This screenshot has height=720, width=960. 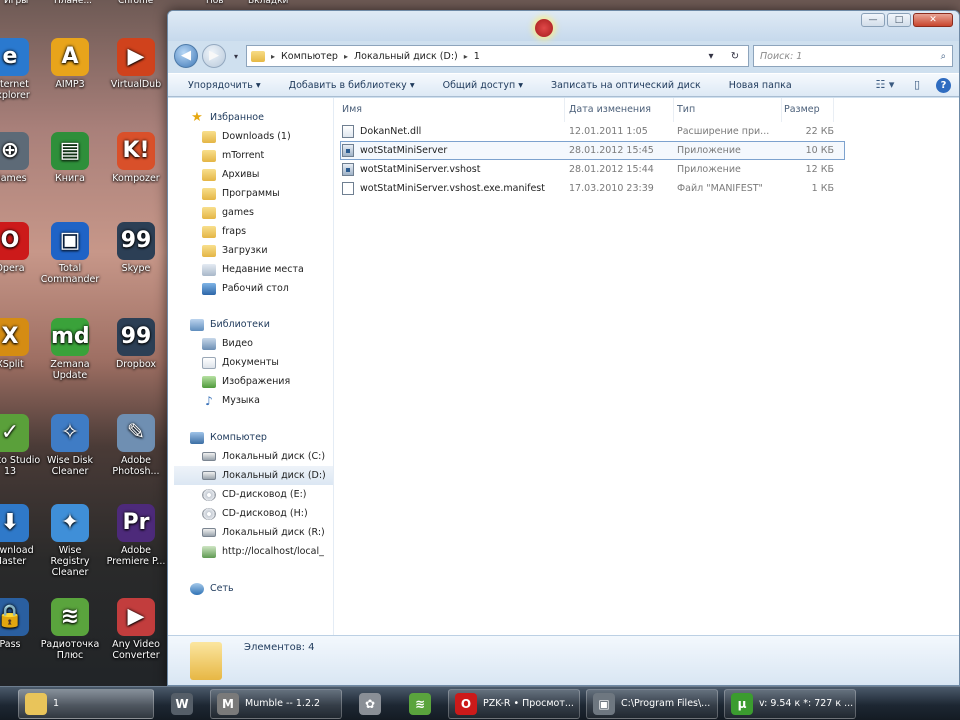 I want to click on preview-pane-icon: ▯, so click(x=917, y=85).